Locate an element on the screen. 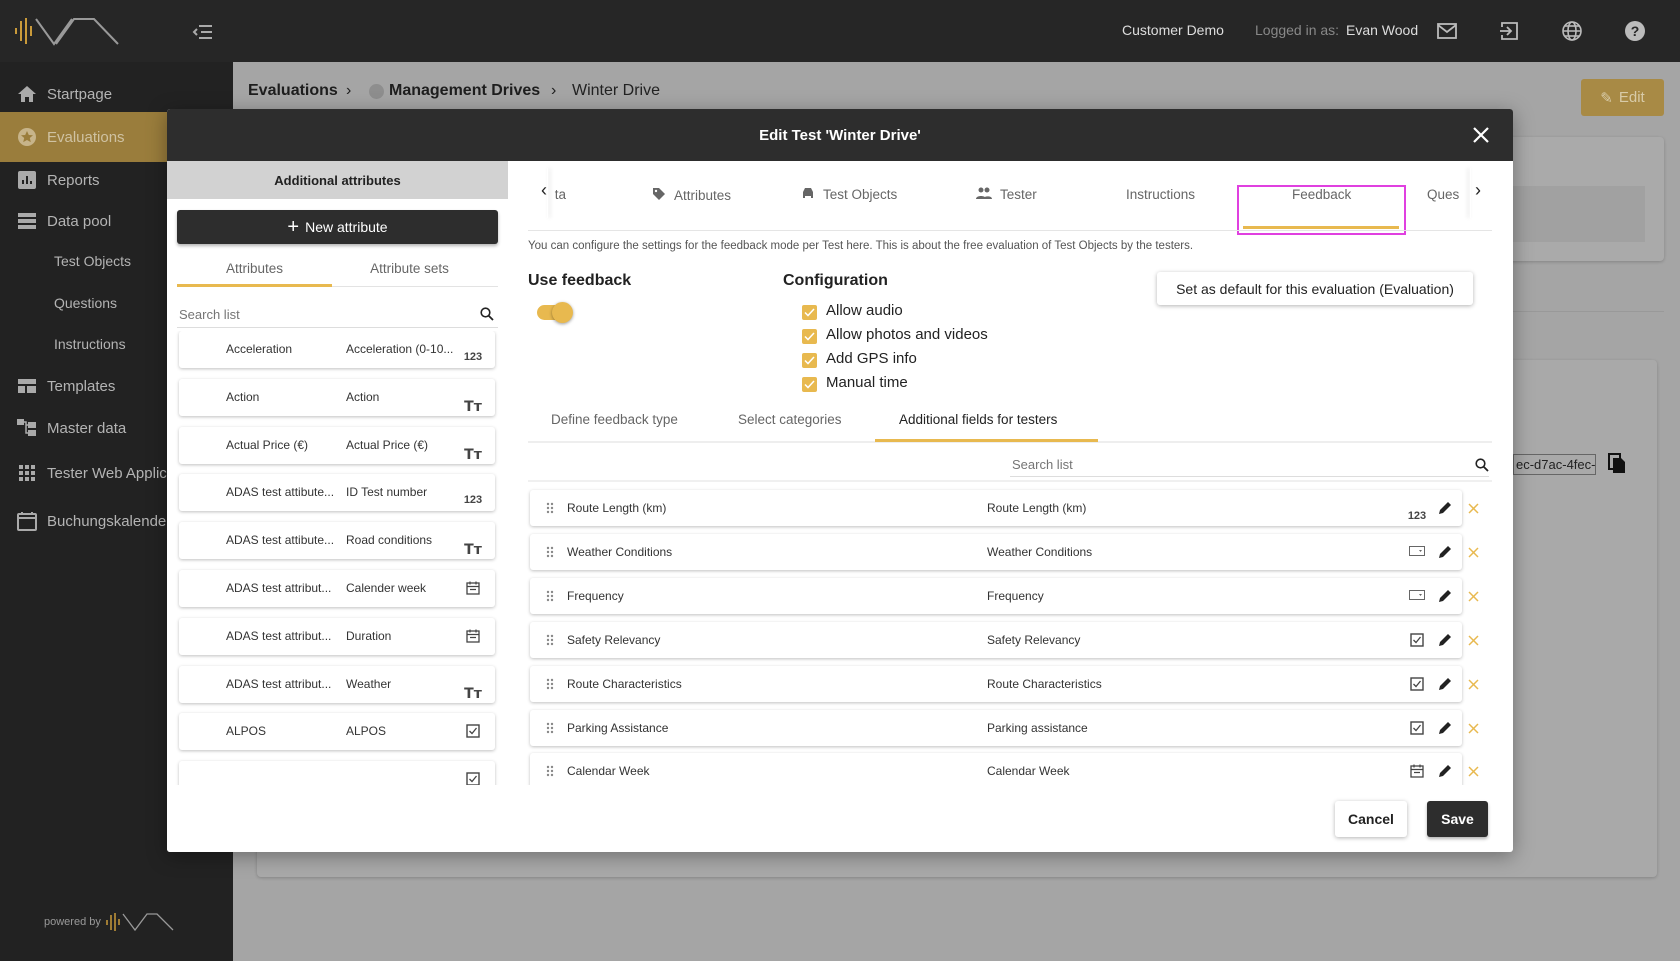 The height and width of the screenshot is (961, 1680). field-name: Parking Assistance is located at coordinates (618, 727).